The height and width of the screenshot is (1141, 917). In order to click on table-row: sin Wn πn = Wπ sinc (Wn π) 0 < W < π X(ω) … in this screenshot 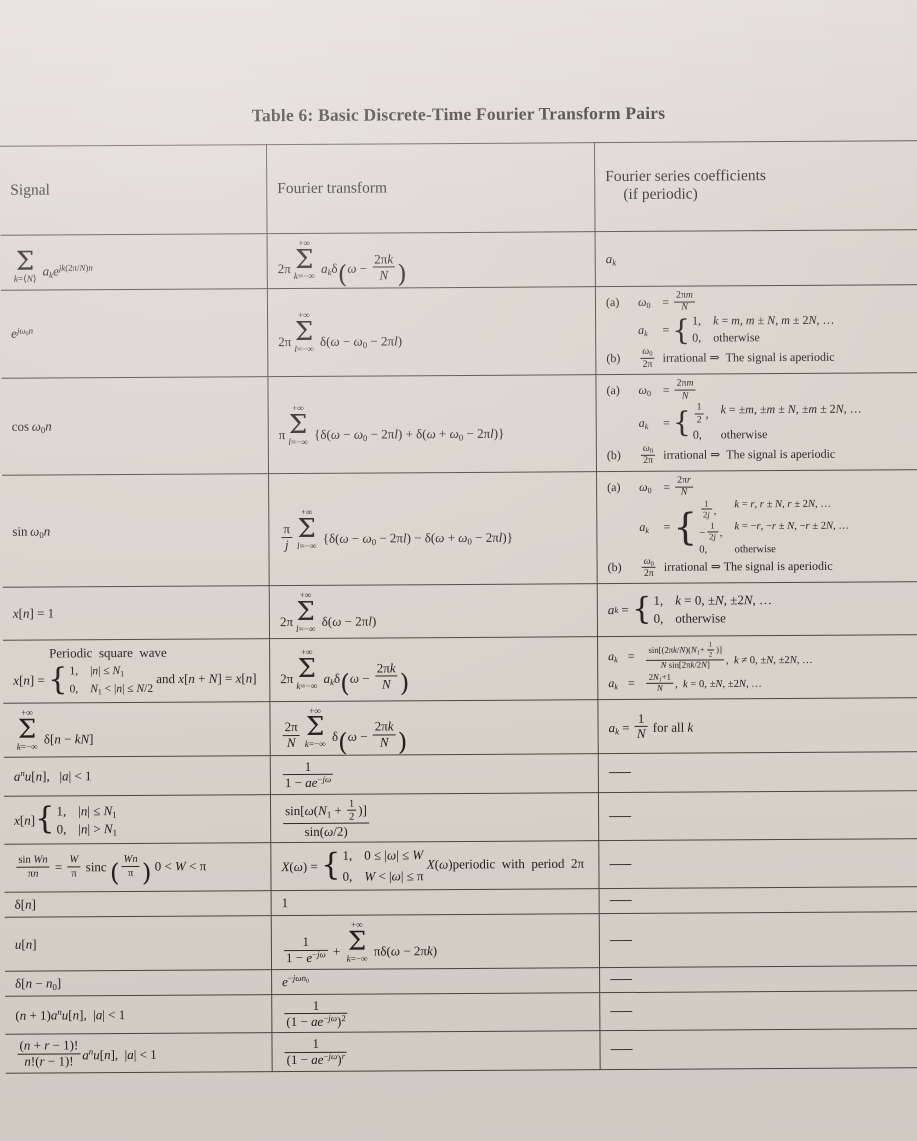, I will do `click(460, 865)`.